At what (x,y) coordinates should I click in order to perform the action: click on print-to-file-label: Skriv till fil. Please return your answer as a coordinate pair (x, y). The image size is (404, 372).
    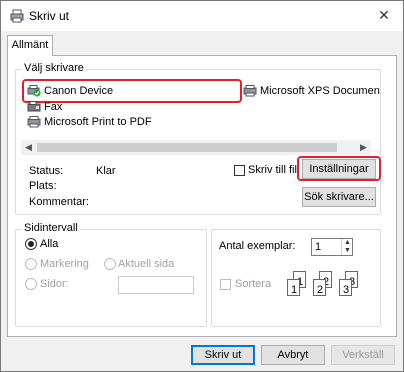
    Looking at the image, I should click on (272, 170).